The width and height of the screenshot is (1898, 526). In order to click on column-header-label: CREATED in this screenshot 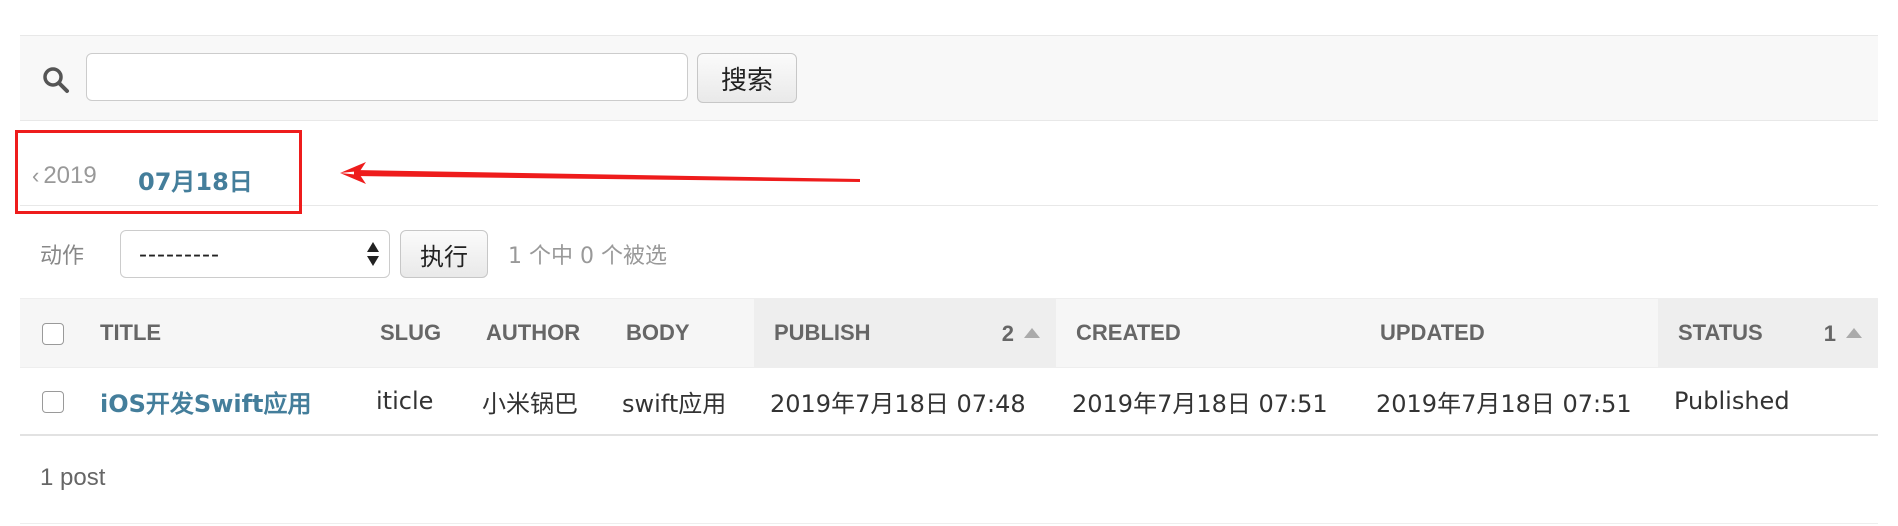, I will do `click(1128, 332)`.